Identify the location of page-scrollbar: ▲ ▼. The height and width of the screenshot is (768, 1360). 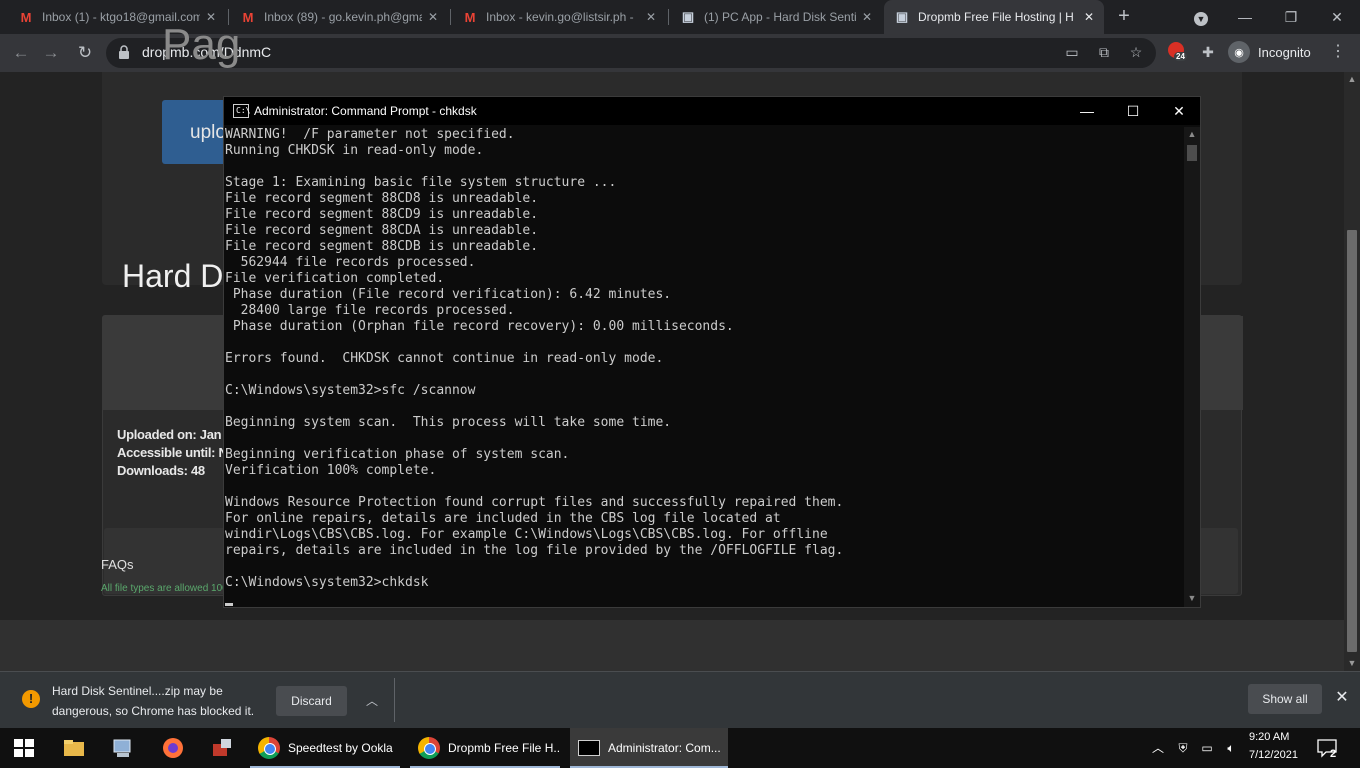
(1352, 371).